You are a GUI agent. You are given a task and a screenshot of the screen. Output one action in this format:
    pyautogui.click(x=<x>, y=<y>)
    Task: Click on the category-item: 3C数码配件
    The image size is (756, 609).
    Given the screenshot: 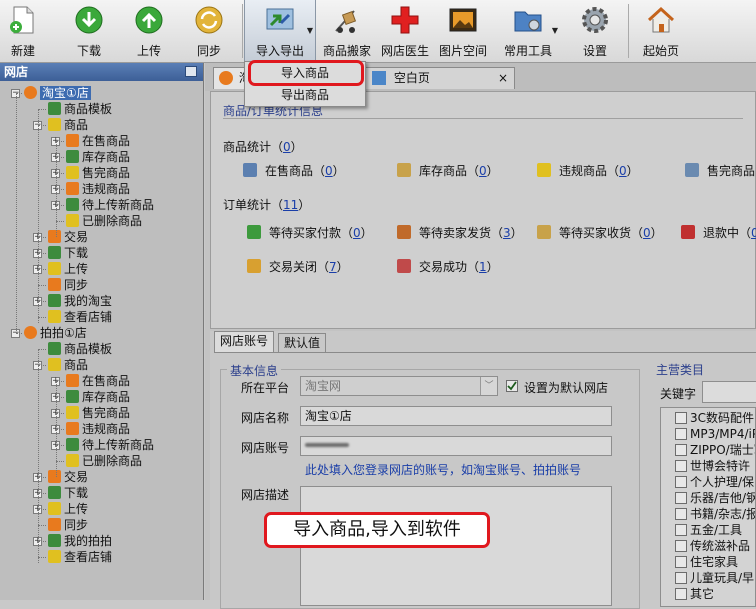 What is the action you would take?
    pyautogui.click(x=714, y=418)
    